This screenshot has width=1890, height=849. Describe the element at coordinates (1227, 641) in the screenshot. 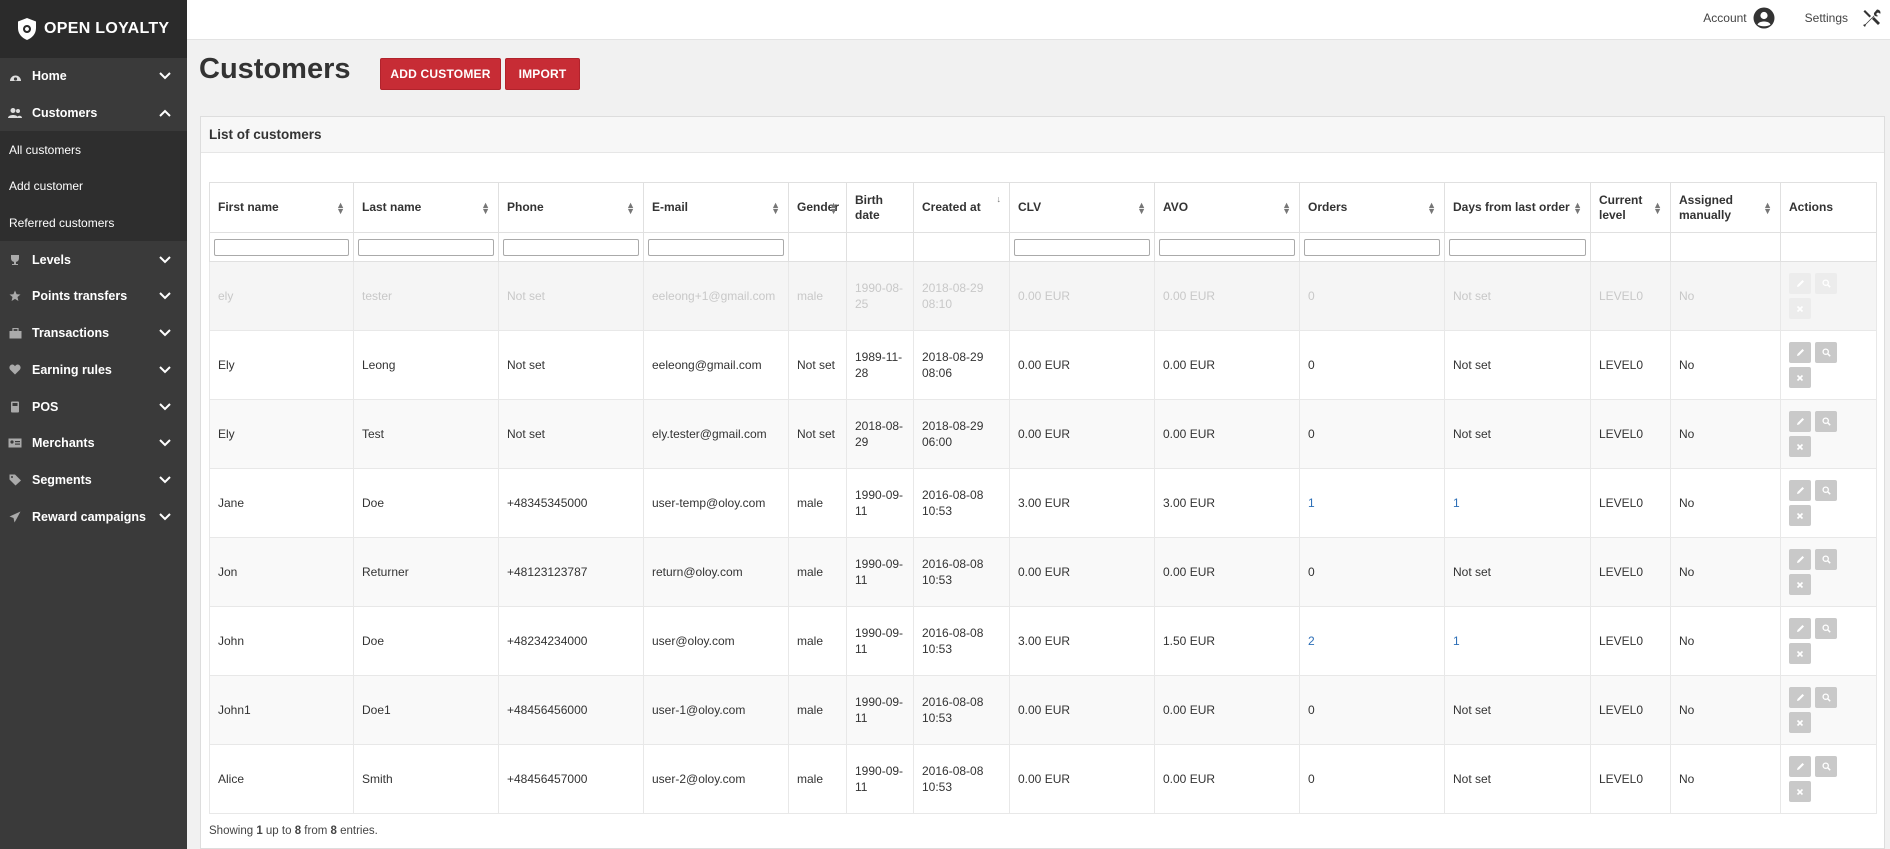

I see `cell-avo: 1.50 EUR` at that location.